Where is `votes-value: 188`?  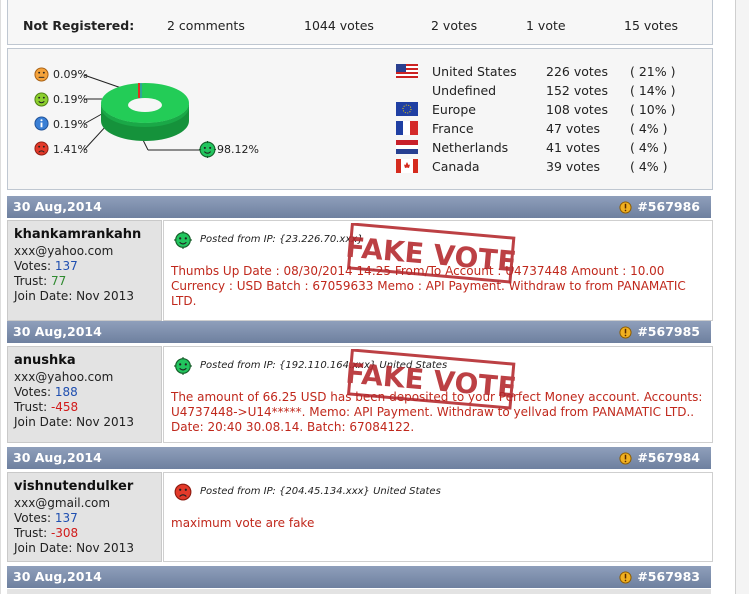 votes-value: 188 is located at coordinates (66, 392).